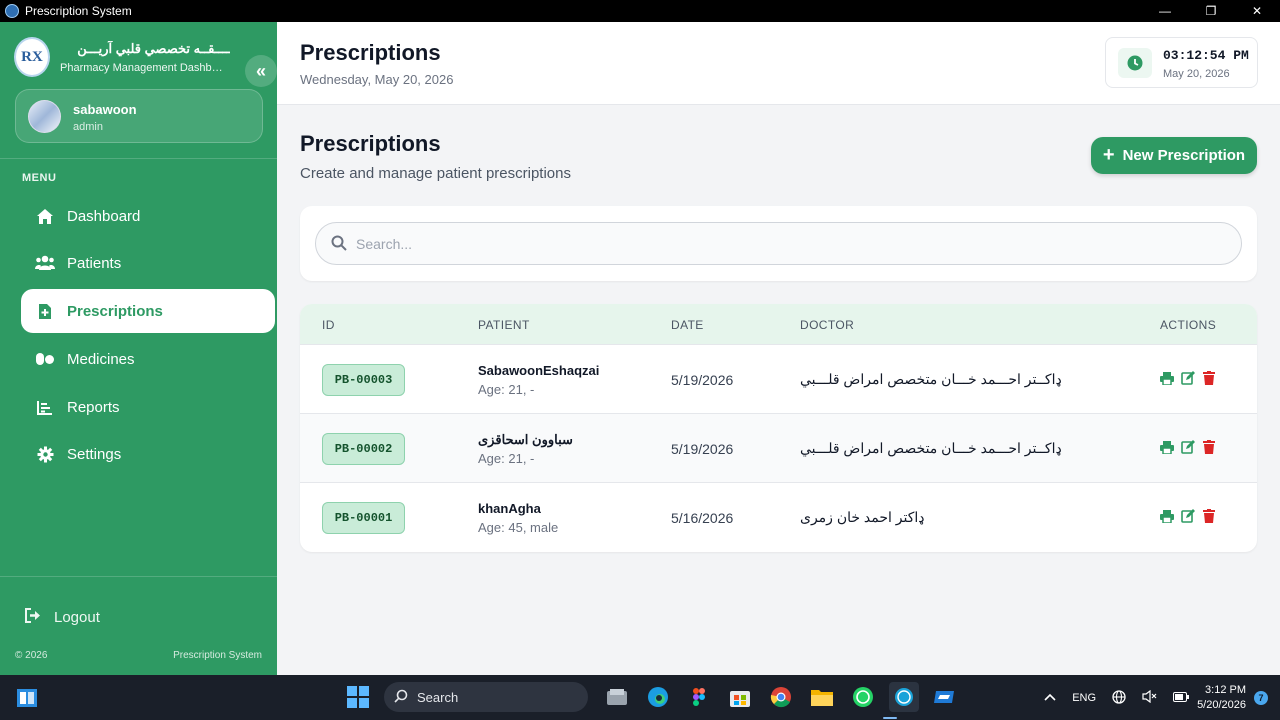 Image resolution: width=1280 pixels, height=720 pixels. Describe the element at coordinates (1108, 155) in the screenshot. I see `plus-icon: +` at that location.